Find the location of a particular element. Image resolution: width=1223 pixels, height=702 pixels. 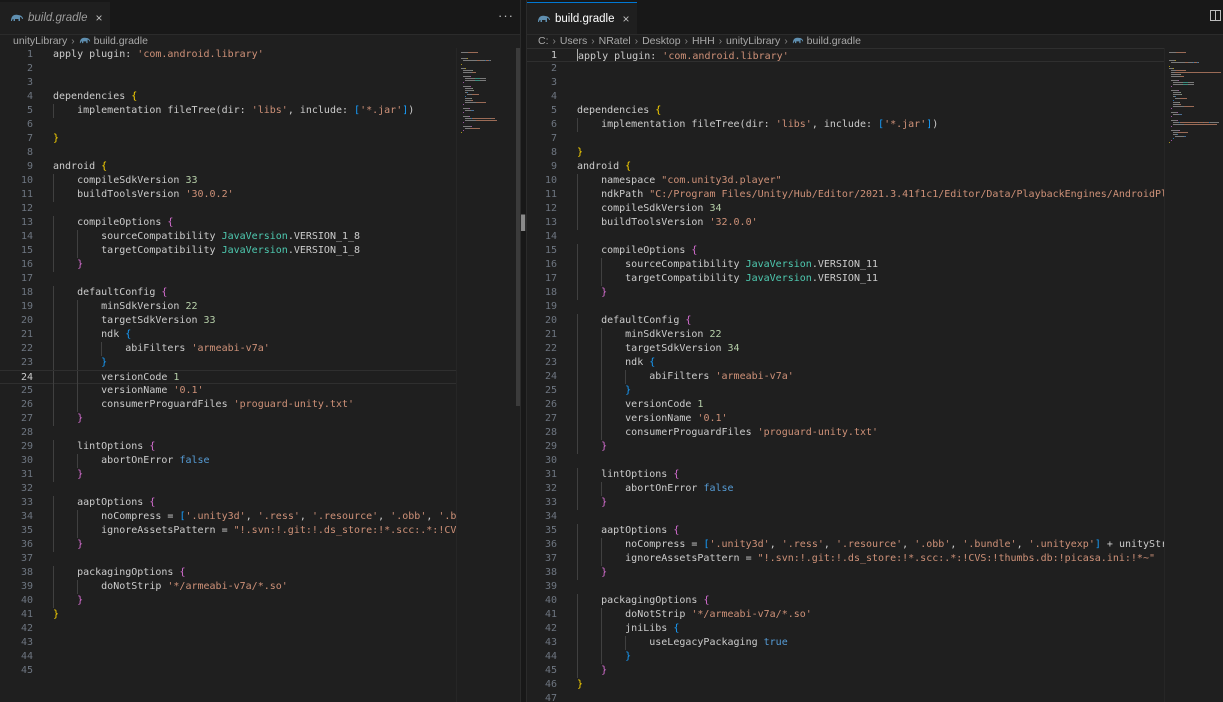

tab-build-gradle-left: build.gradle × is located at coordinates (55, 18).